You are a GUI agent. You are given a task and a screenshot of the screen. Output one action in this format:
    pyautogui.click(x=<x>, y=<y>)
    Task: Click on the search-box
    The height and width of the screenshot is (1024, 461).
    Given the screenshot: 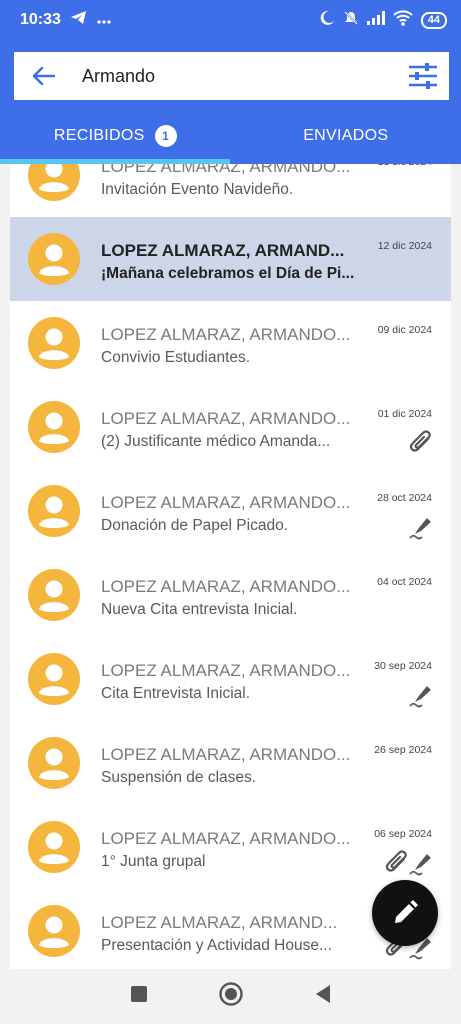 What is the action you would take?
    pyautogui.click(x=231, y=76)
    